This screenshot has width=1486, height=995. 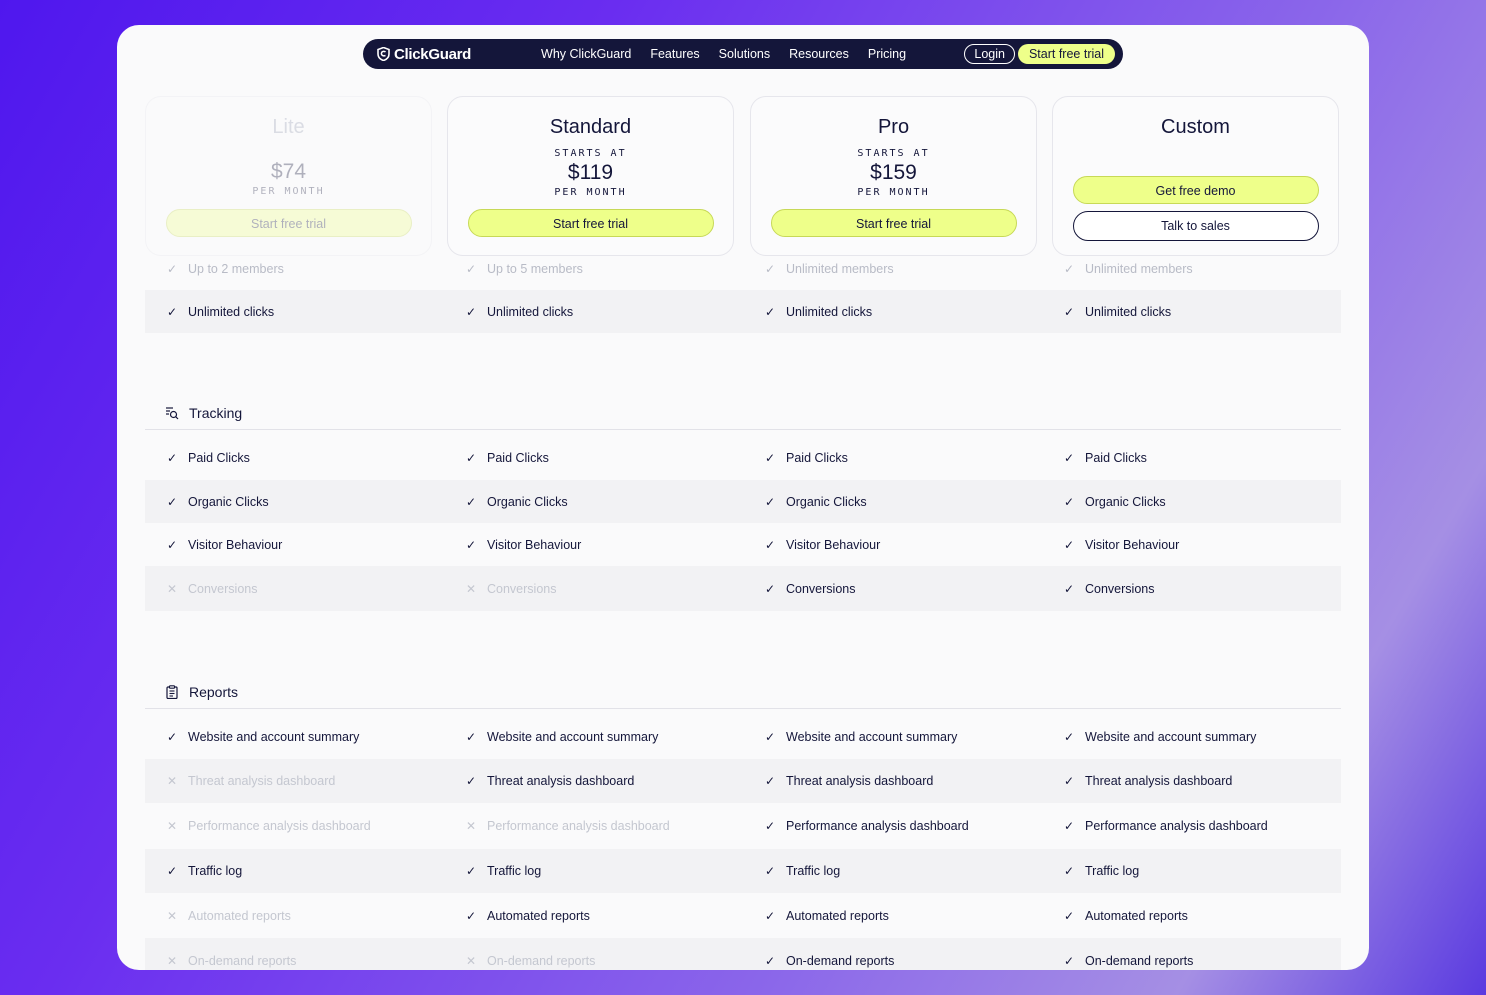 What do you see at coordinates (294, 269) in the screenshot?
I see `members-cell: ✓ Up to 2 members` at bounding box center [294, 269].